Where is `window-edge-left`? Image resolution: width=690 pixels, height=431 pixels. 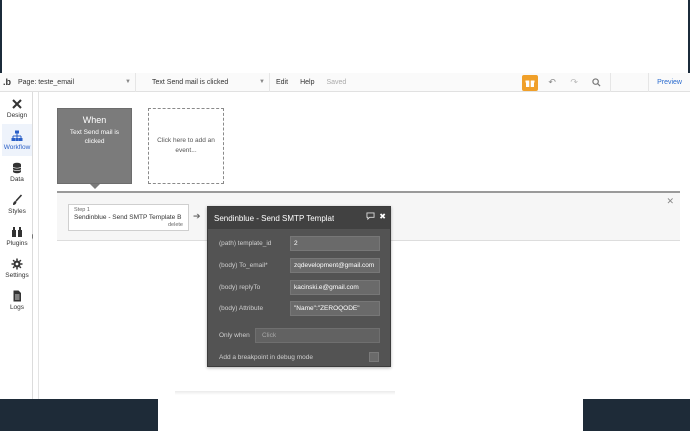 window-edge-left is located at coordinates (1, 36).